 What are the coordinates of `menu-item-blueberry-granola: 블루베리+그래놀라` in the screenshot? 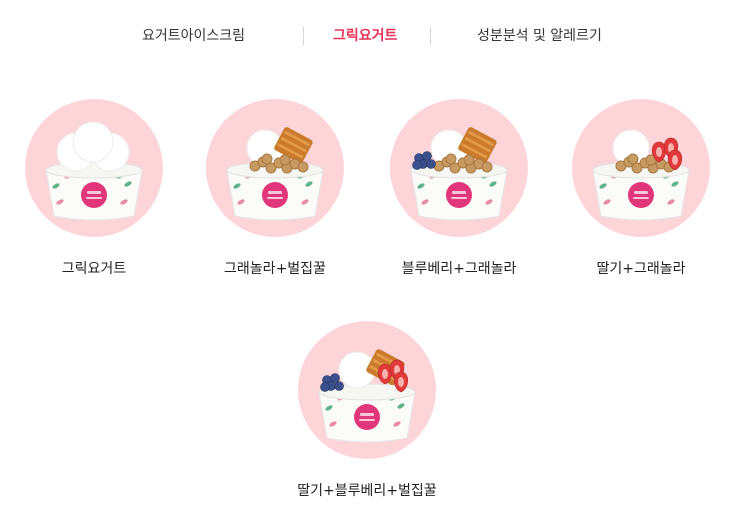 It's located at (459, 188).